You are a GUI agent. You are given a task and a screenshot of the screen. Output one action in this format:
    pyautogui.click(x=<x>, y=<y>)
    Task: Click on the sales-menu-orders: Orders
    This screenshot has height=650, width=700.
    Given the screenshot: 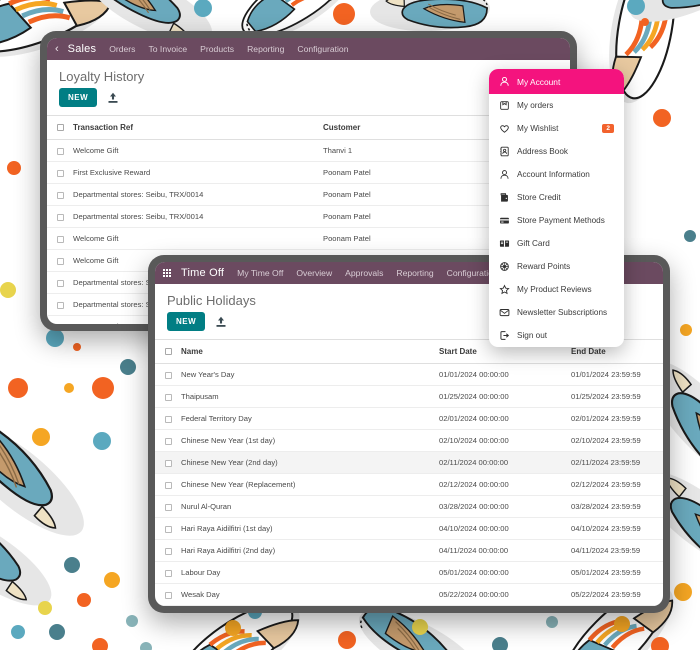 What is the action you would take?
    pyautogui.click(x=122, y=49)
    